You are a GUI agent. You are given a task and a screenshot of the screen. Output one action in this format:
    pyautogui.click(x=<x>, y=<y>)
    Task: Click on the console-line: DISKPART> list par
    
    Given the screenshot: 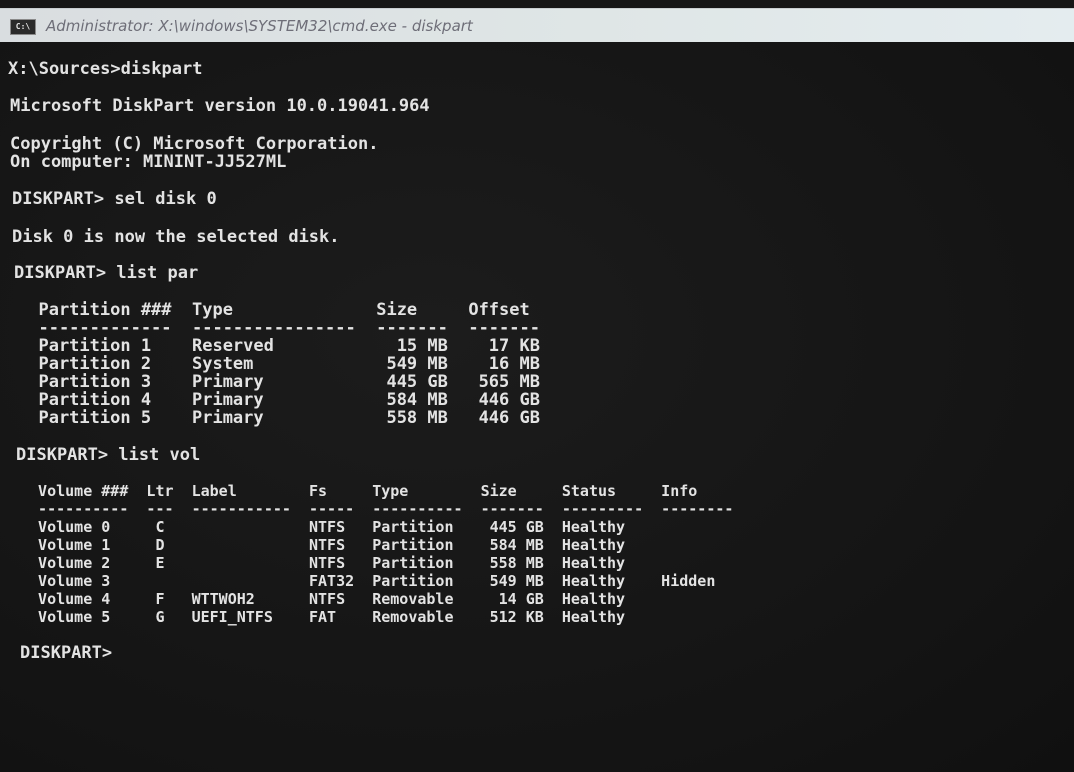 What is the action you would take?
    pyautogui.click(x=106, y=273)
    